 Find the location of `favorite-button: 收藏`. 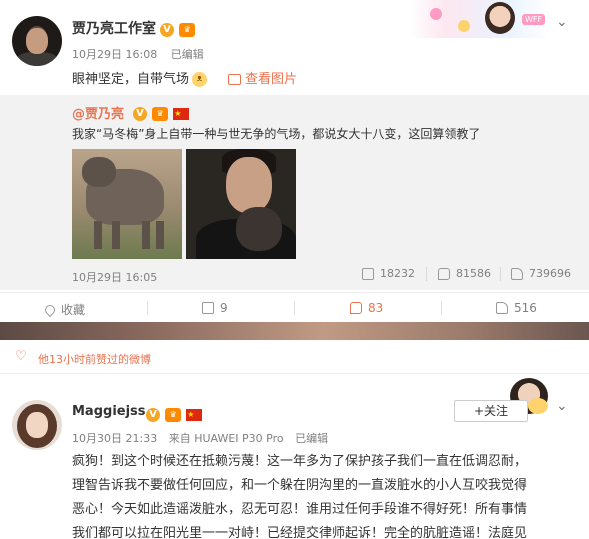

favorite-button: 收藏 is located at coordinates (64, 309).